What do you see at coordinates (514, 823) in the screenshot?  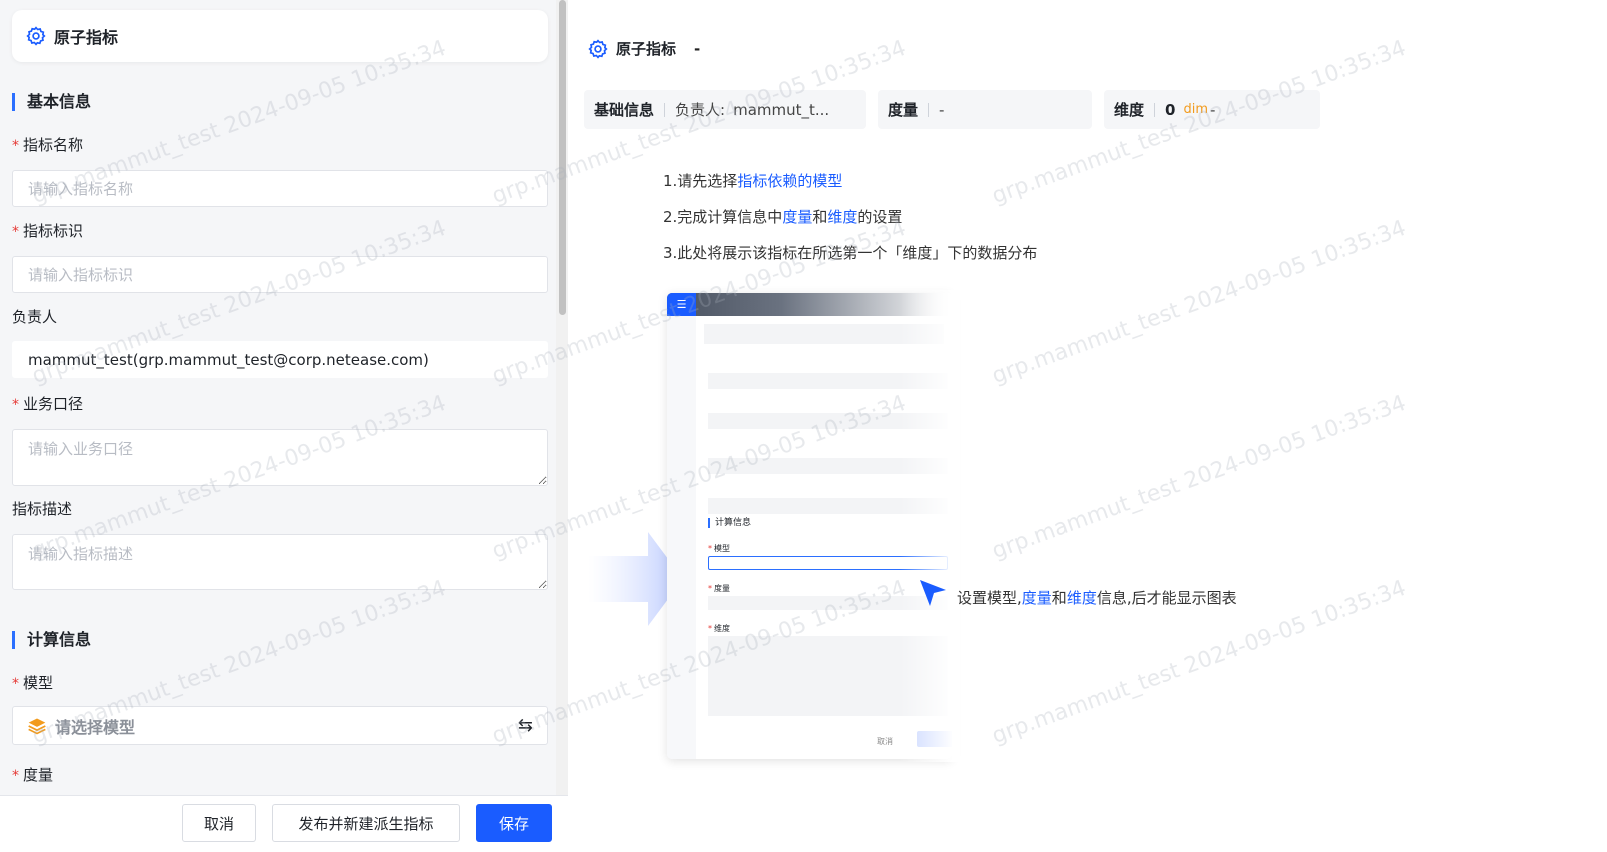 I see `save-button: 保存` at bounding box center [514, 823].